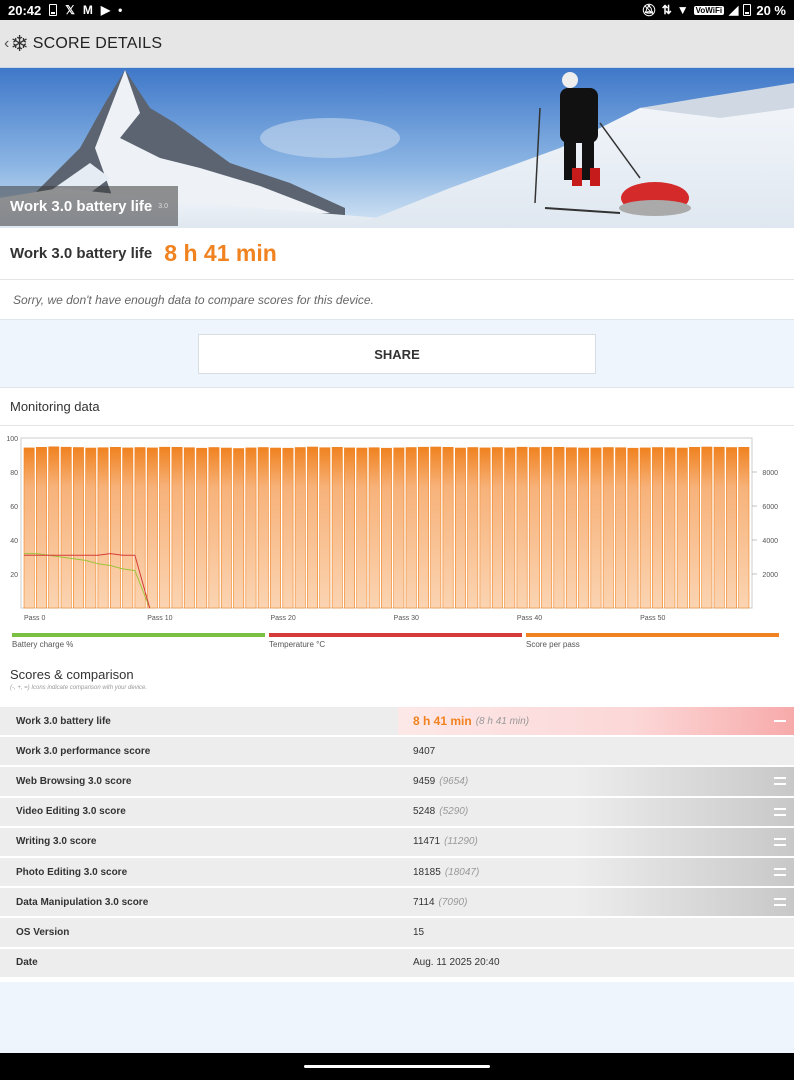 Image resolution: width=794 pixels, height=1080 pixels. Describe the element at coordinates (652, 641) in the screenshot. I see `legend-score: Score per pass` at that location.